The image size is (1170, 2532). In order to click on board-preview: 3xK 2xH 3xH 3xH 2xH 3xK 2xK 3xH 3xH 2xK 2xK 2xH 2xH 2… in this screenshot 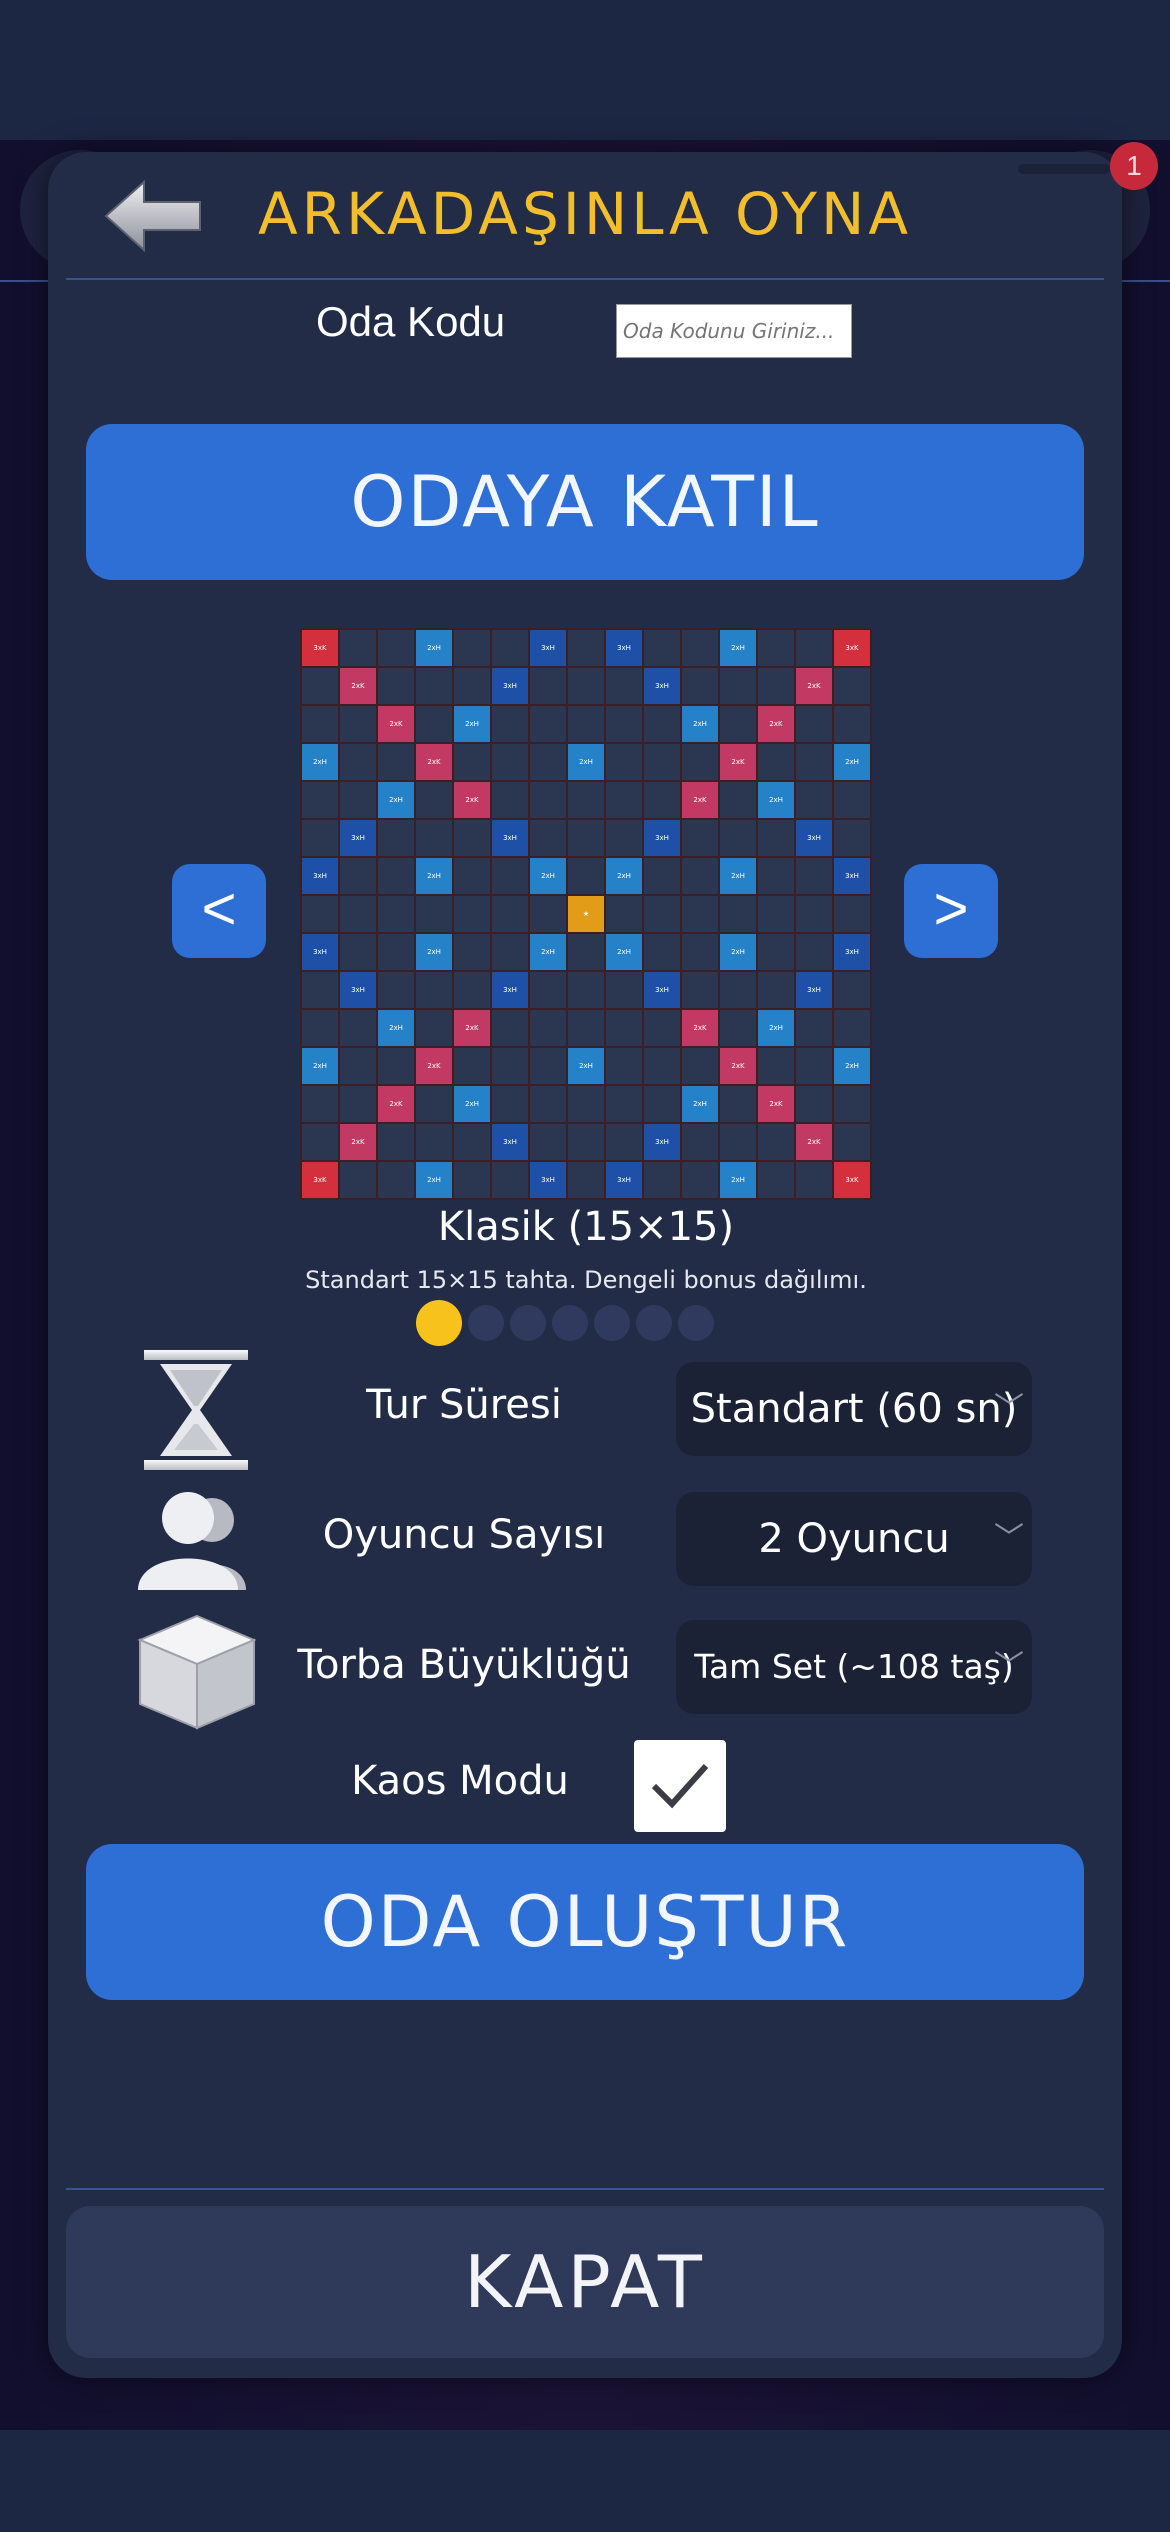, I will do `click(586, 914)`.